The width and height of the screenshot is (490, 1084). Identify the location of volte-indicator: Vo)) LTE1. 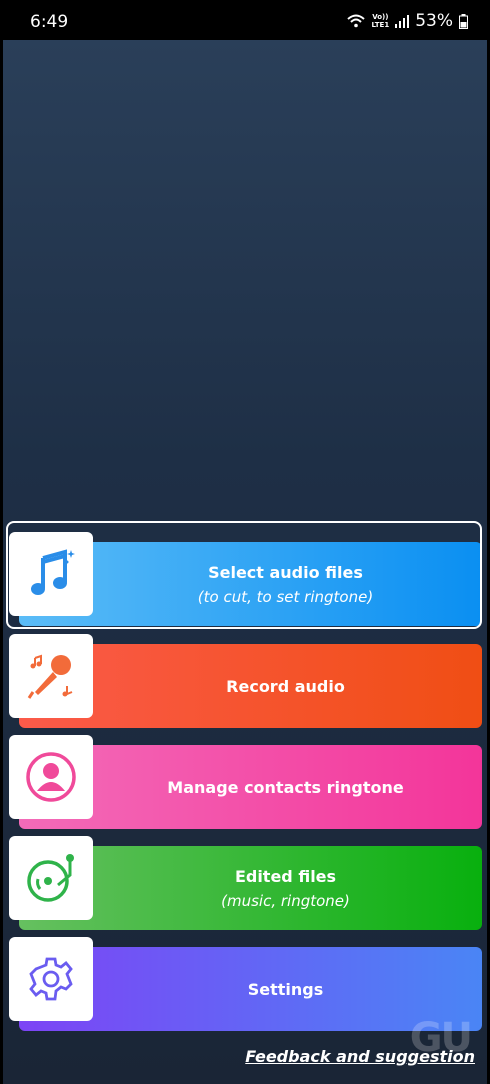
(380, 21).